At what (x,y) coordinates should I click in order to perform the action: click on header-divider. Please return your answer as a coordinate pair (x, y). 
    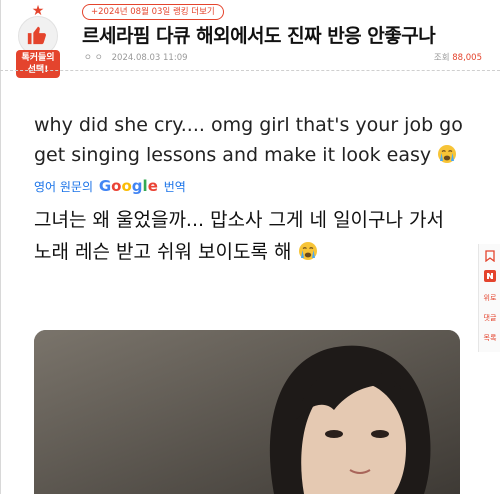
    Looking at the image, I should click on (250, 70).